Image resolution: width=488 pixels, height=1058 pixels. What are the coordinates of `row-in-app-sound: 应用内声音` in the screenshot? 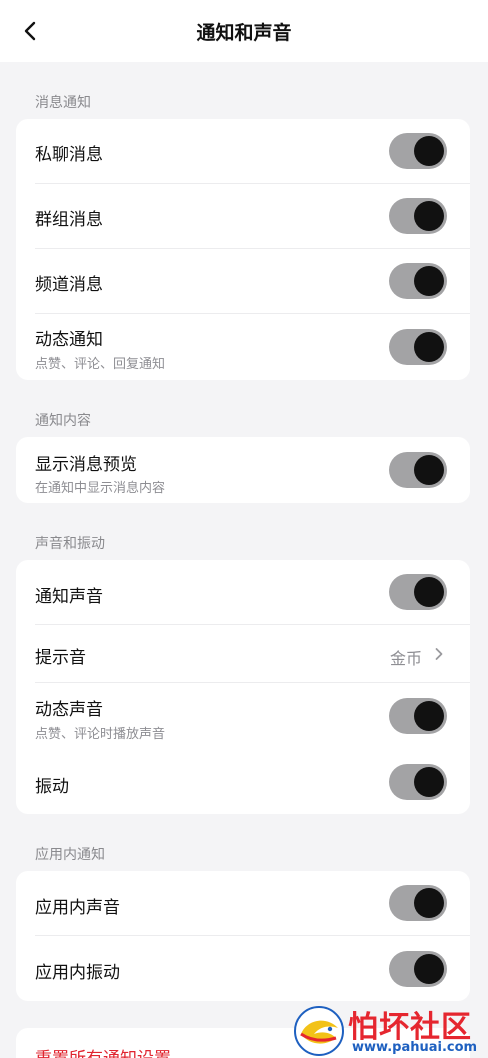 It's located at (243, 903).